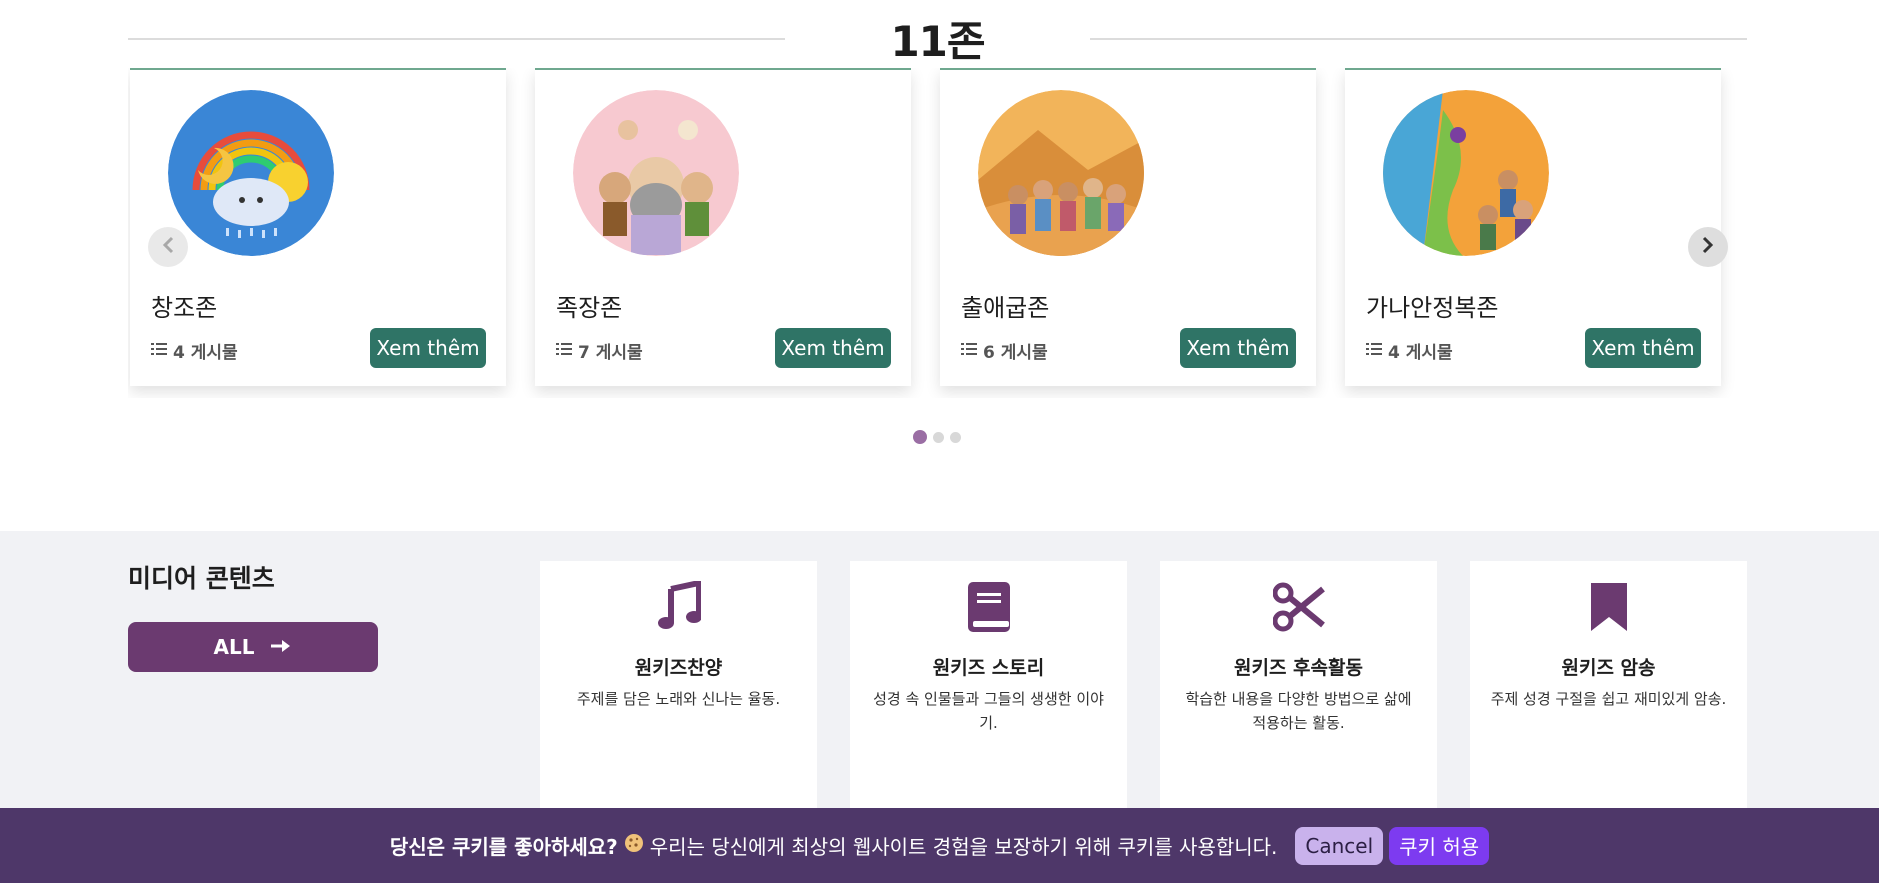 The width and height of the screenshot is (1879, 883). I want to click on chevron-right-icon, so click(1708, 247).